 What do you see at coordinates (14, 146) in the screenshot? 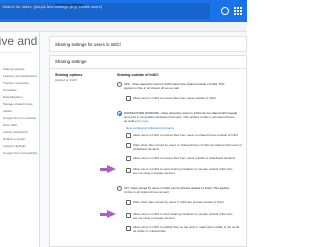
I see `sidebar-item-highlight: Support Highlight` at bounding box center [14, 146].